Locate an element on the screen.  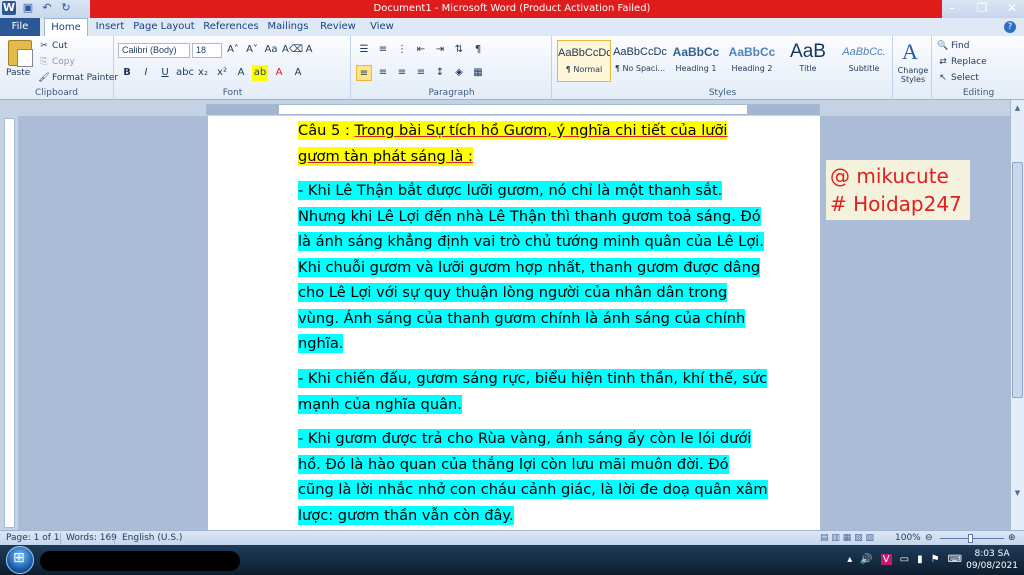
style-heading-1: AaBbCc Heading 1 is located at coordinates (696, 61).